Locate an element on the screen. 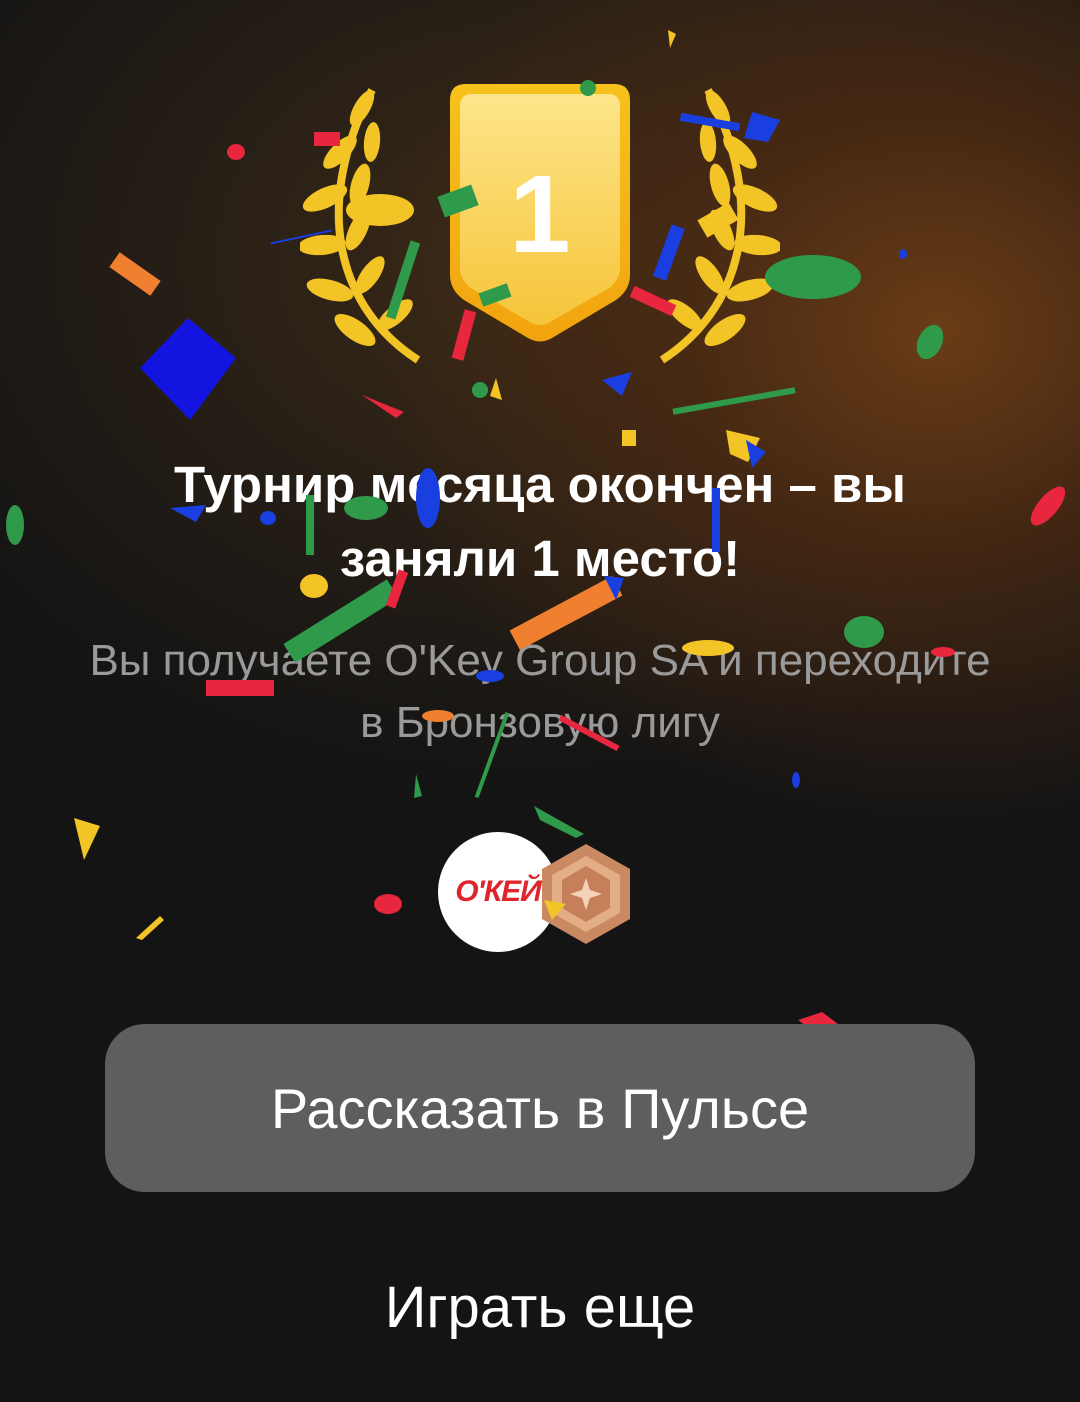 The width and height of the screenshot is (1080, 1402). first-place-trophy: 1 is located at coordinates (540, 224).